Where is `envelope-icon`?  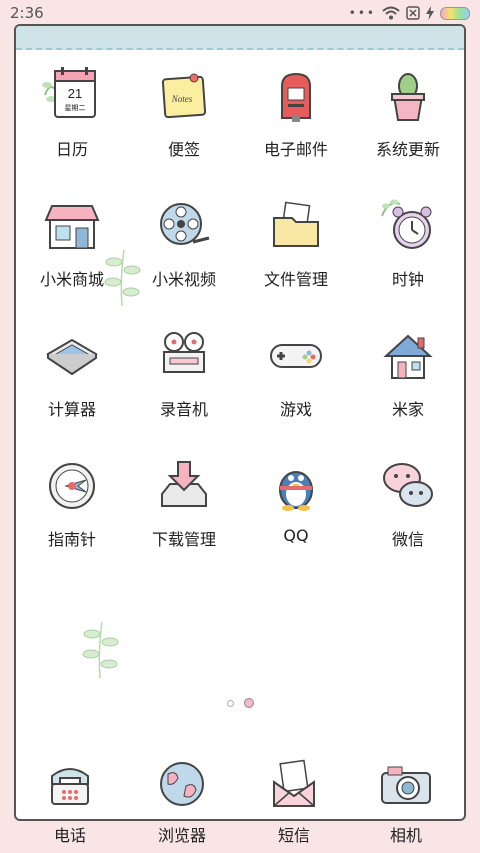 envelope-icon is located at coordinates (294, 784).